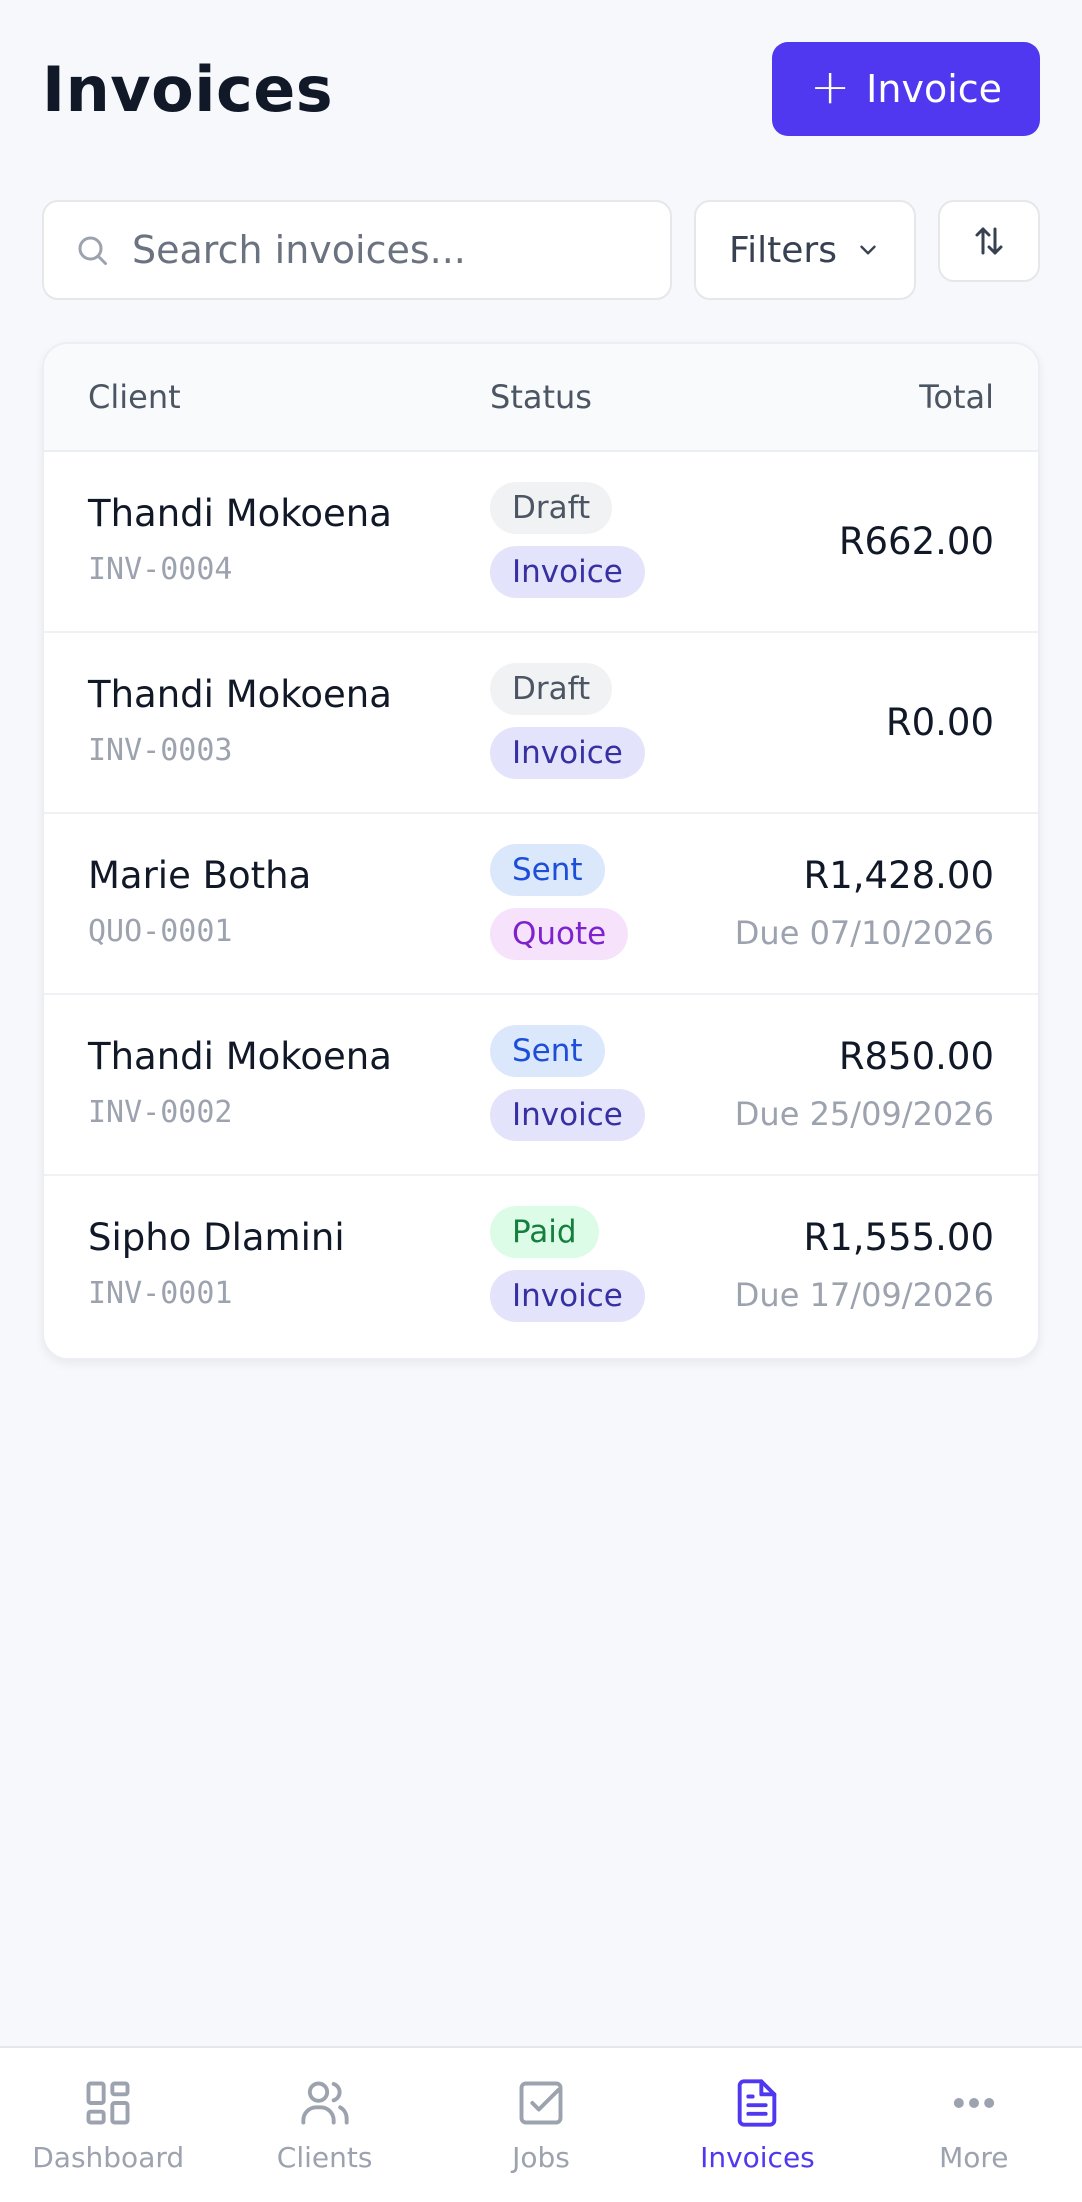  I want to click on nav-item-invoices: Invoices, so click(757, 2125).